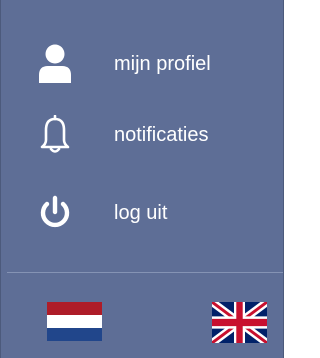 The width and height of the screenshot is (320, 358). Describe the element at coordinates (55, 213) in the screenshot. I see `power-icon` at that location.